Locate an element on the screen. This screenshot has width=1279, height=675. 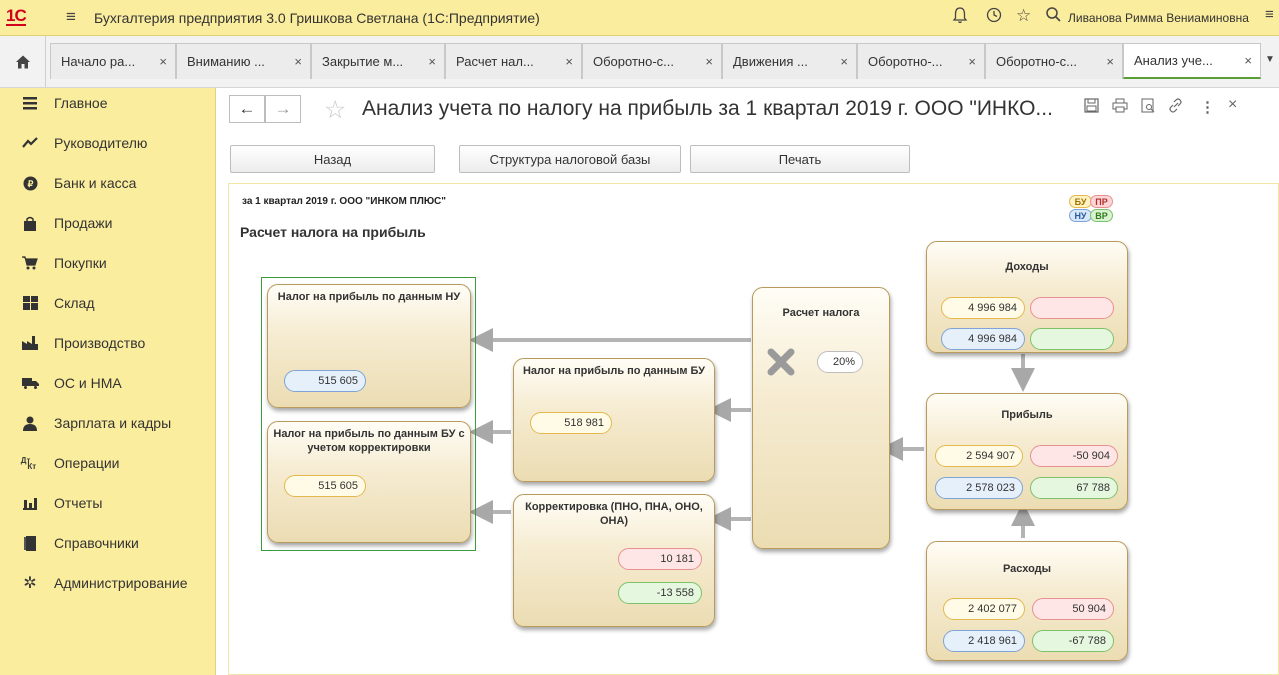
forward-arrow-button: → is located at coordinates (283, 109).